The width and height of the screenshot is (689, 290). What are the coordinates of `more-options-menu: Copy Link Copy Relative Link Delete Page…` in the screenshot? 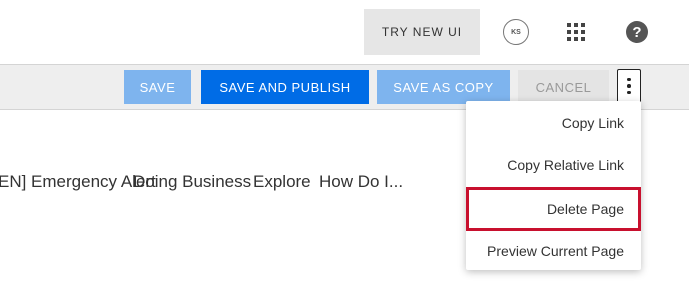 It's located at (553, 185).